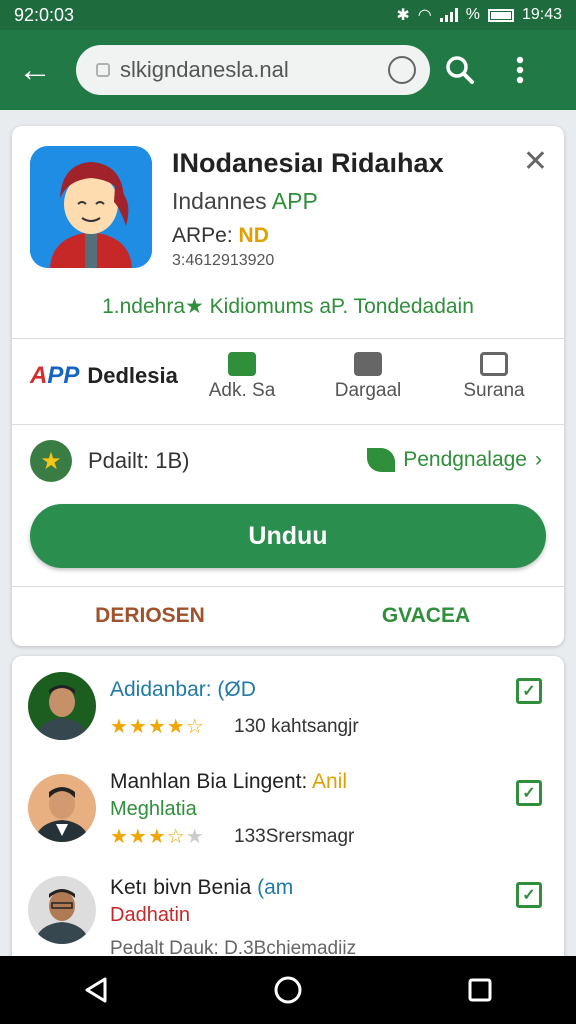 The height and width of the screenshot is (1024, 576). I want to click on status-time-right: 19:43, so click(541, 14).